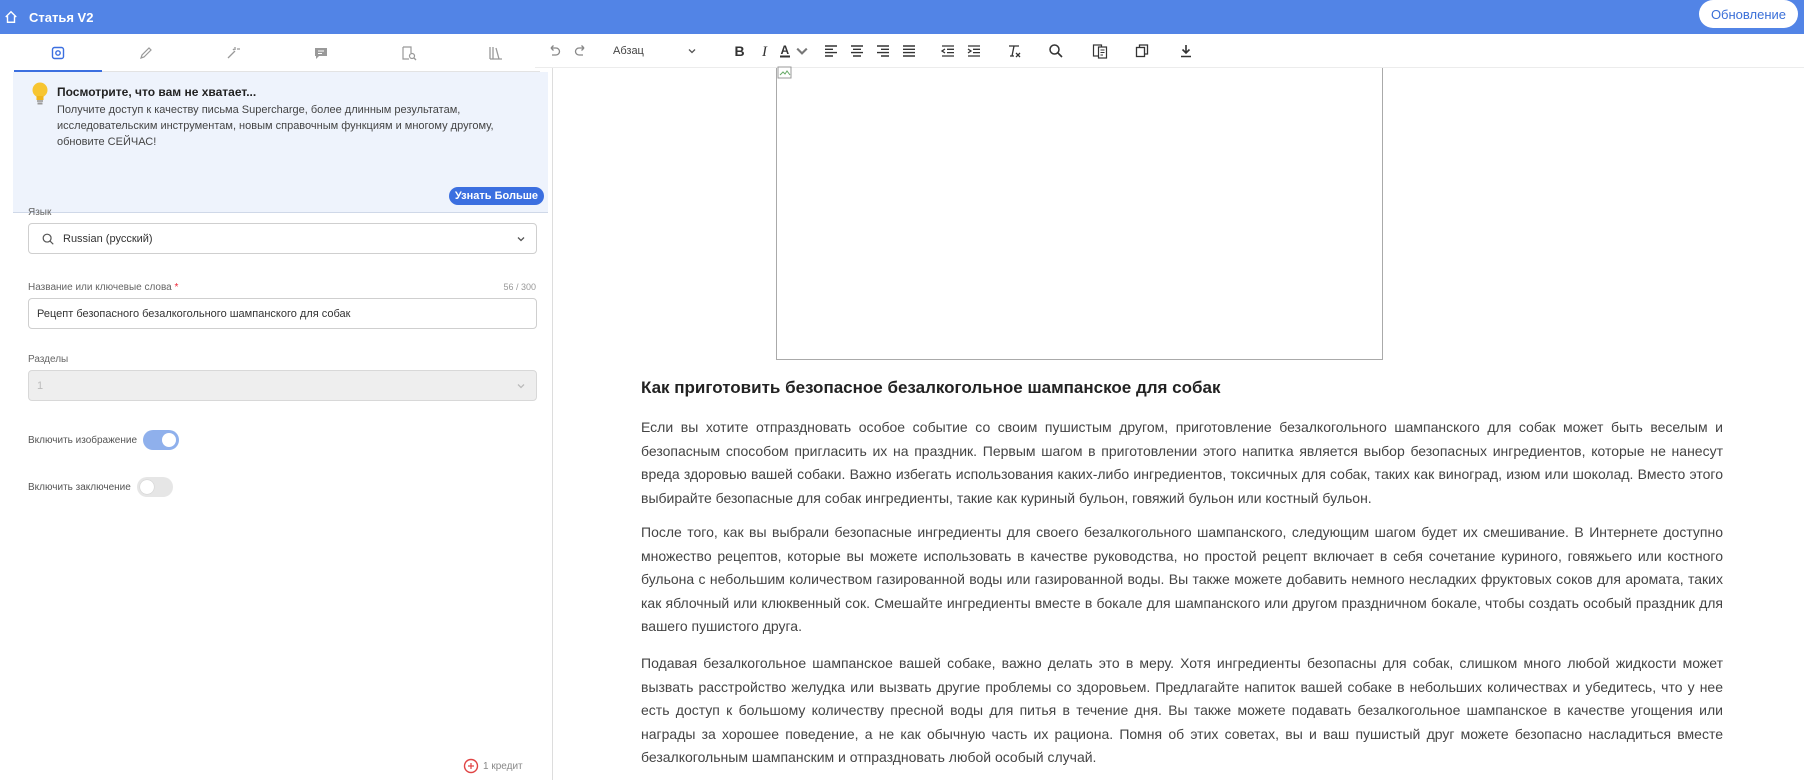  I want to click on align-right-icon, so click(883, 50).